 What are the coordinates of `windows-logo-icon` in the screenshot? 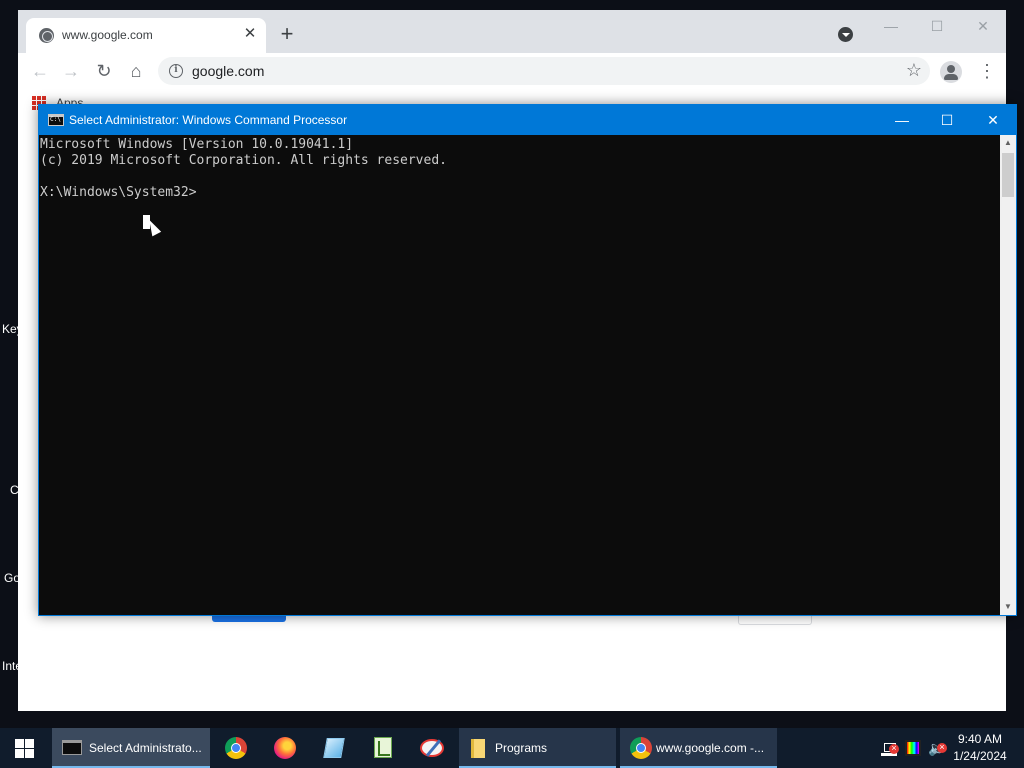 It's located at (24, 748).